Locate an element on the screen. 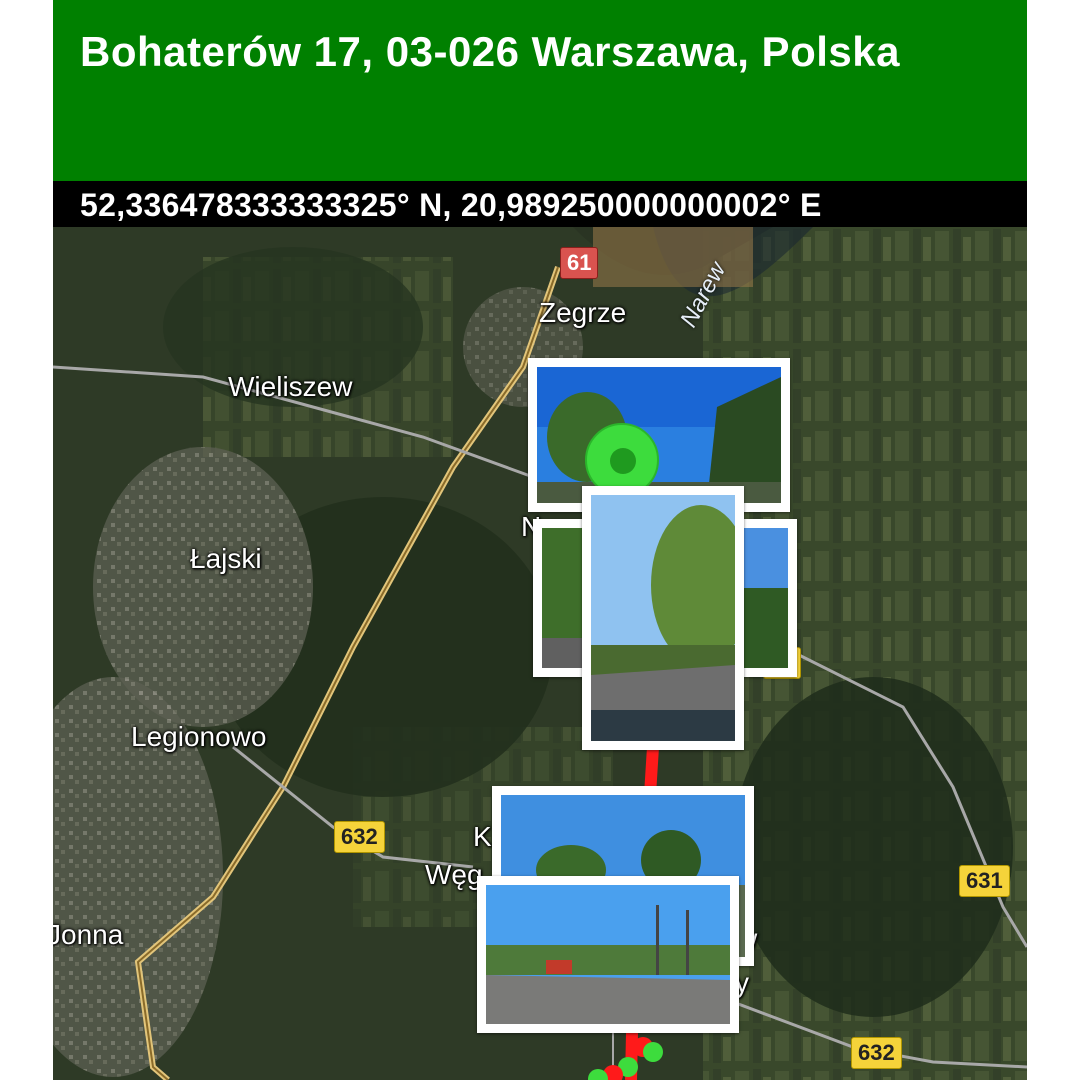 The height and width of the screenshot is (1080, 1080). place-label-lajski: Łajski is located at coordinates (226, 558).